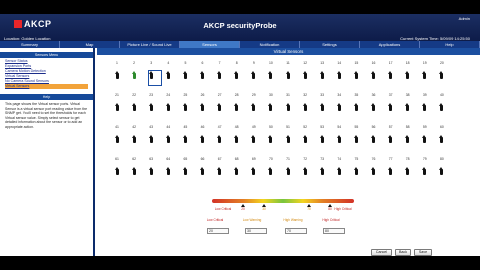 This screenshot has height=270, width=480. I want to click on back-button: Back, so click(403, 252).